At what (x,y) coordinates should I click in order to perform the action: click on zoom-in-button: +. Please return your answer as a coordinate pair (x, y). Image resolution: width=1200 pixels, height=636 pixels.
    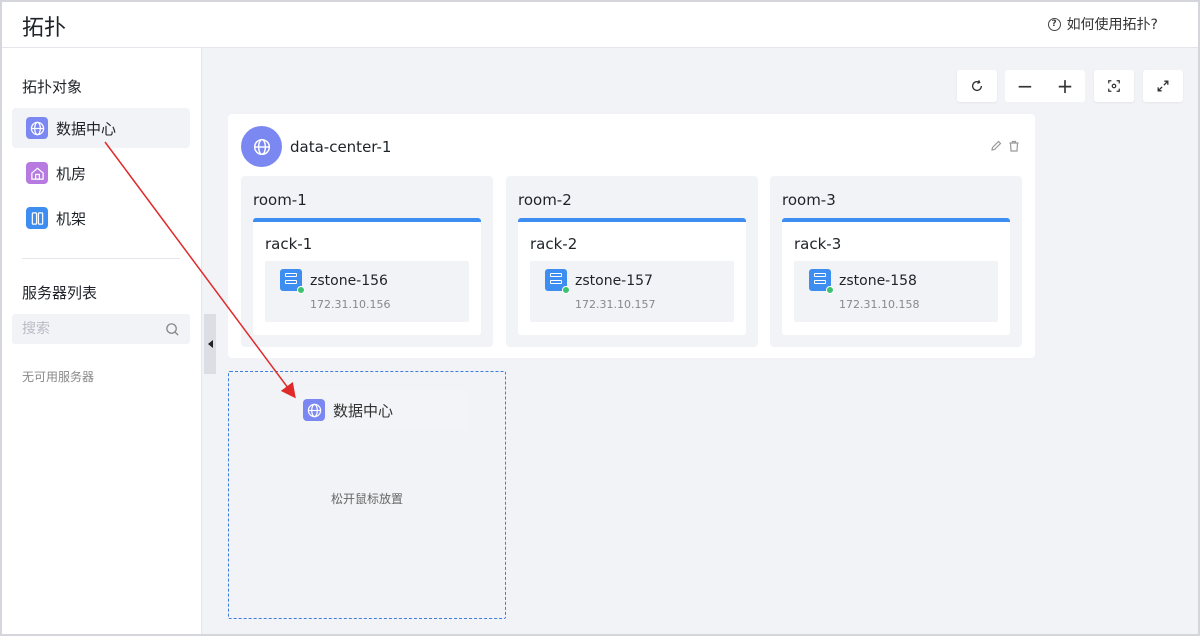
    Looking at the image, I should click on (1065, 86).